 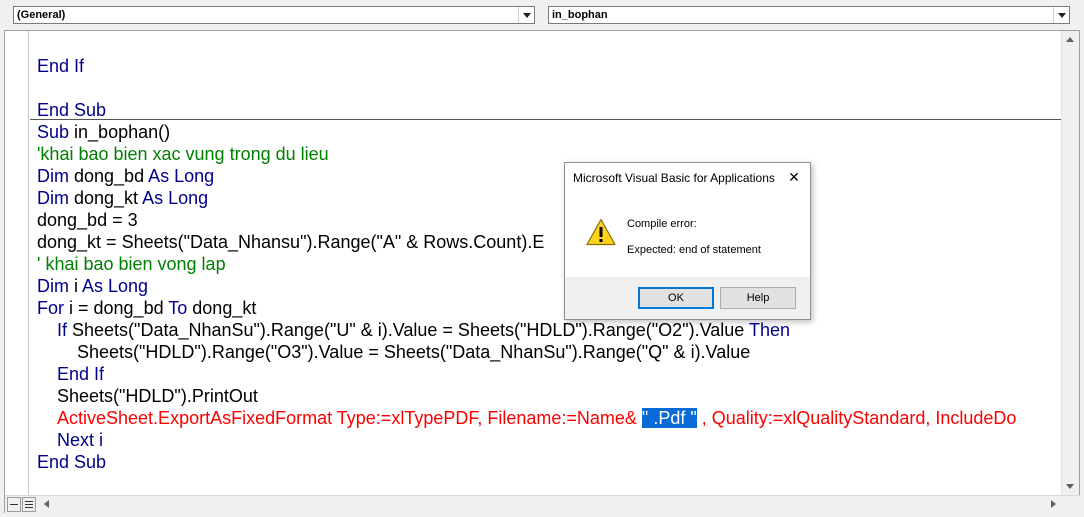 I want to click on scroll-up-icon, so click(x=1070, y=39).